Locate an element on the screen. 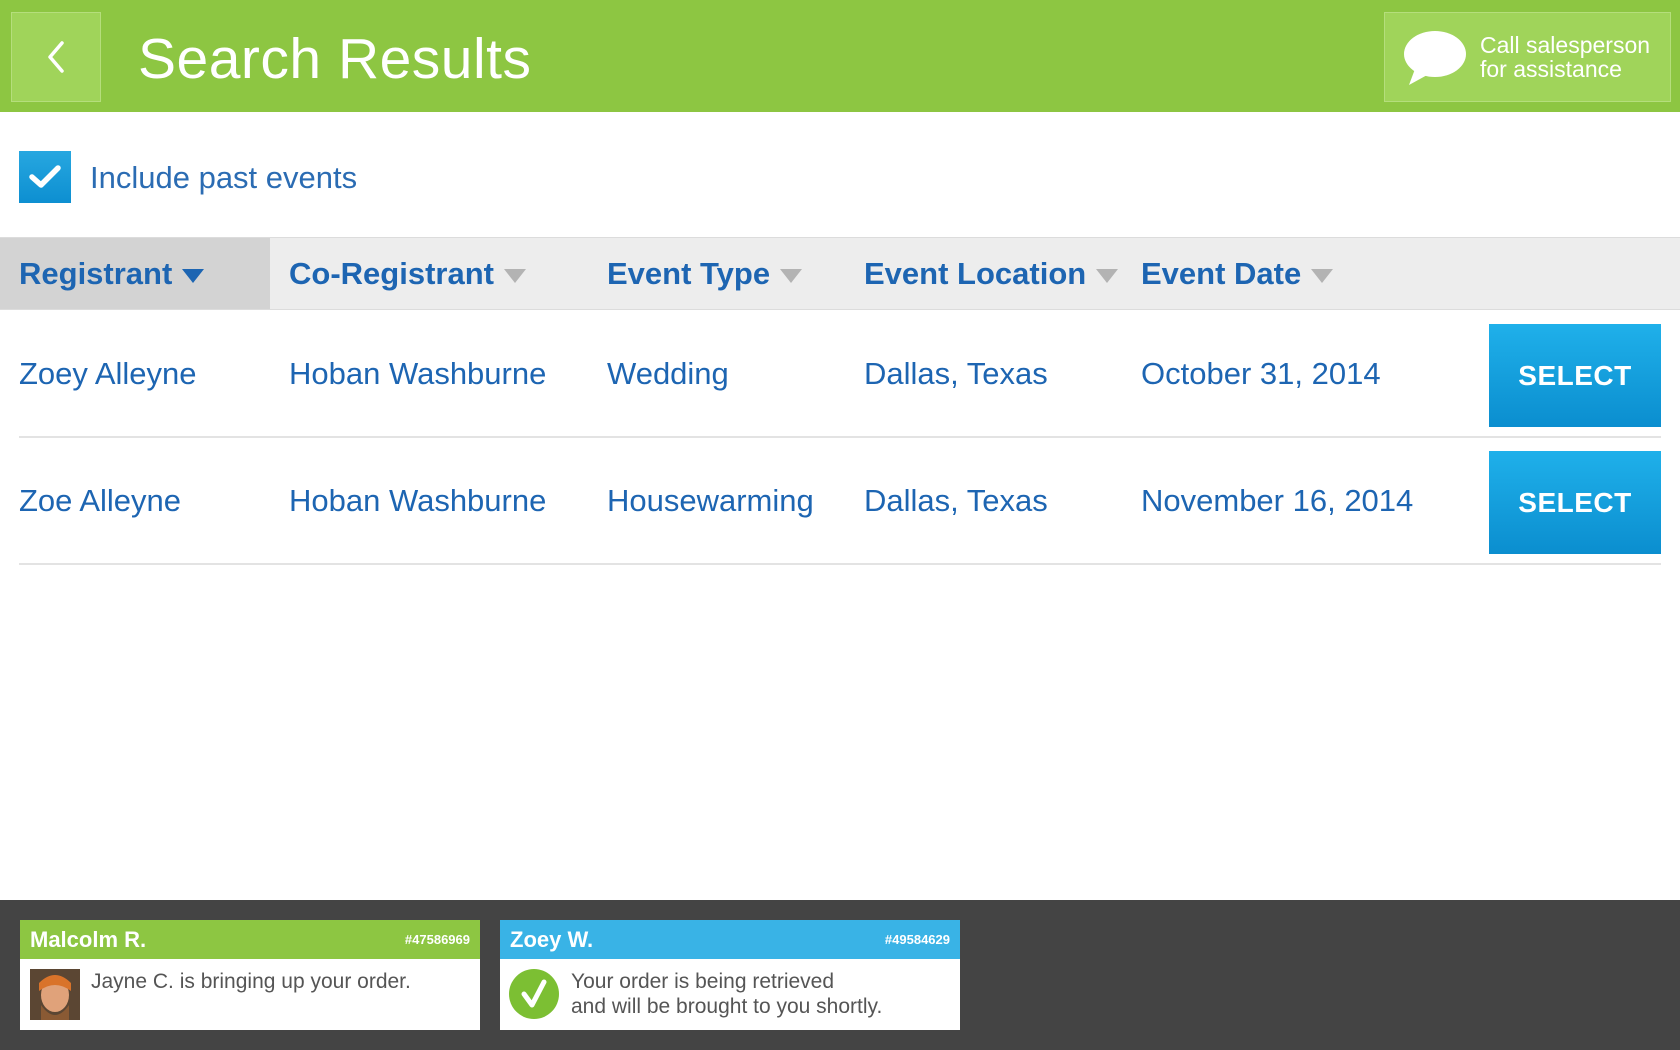 The width and height of the screenshot is (1680, 1050). column-label: Registrant is located at coordinates (96, 273).